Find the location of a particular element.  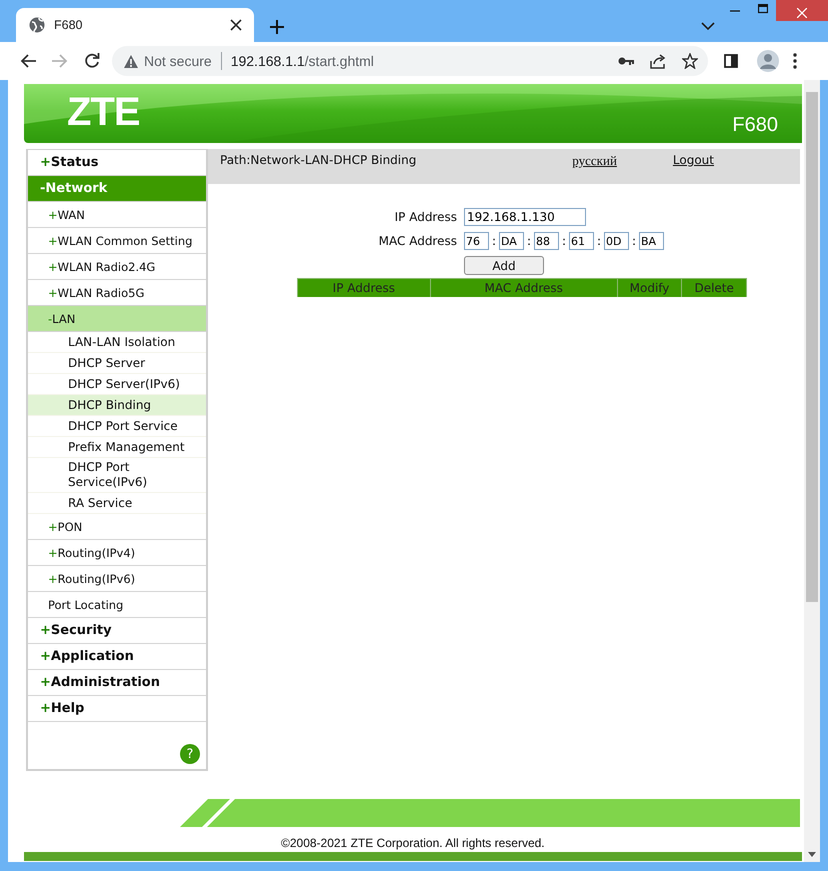

address-bar: Not secure 192.168.1.1/start.ghtml is located at coordinates (410, 61).